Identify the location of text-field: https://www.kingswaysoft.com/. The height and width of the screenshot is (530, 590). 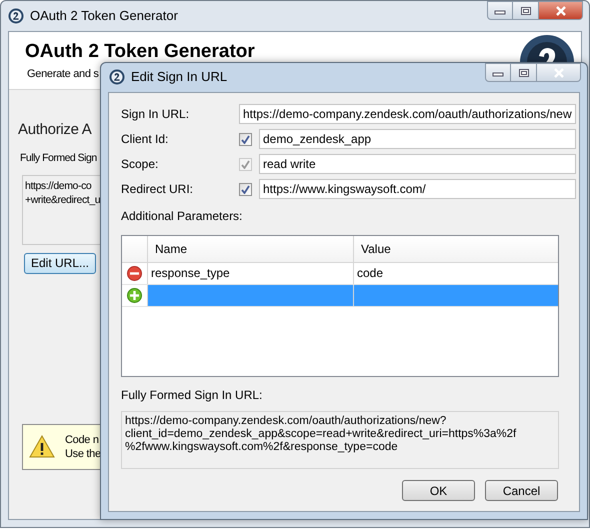
(417, 189).